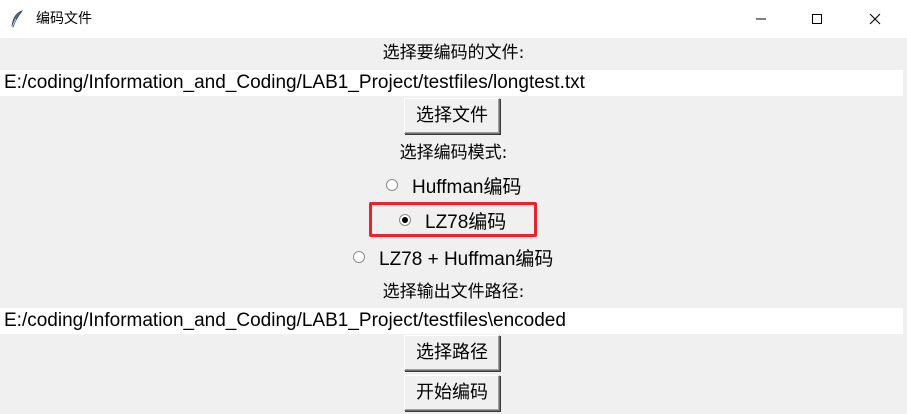  What do you see at coordinates (392, 185) in the screenshot?
I see `radio-button-huffman` at bounding box center [392, 185].